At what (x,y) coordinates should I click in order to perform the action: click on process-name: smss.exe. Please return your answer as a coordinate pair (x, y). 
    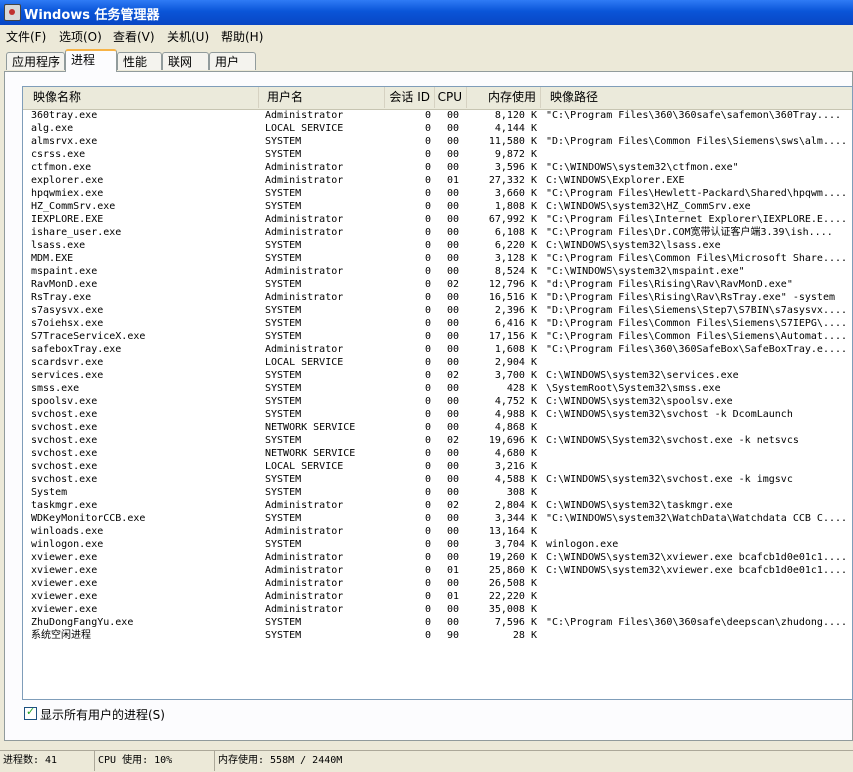
    Looking at the image, I should click on (55, 388).